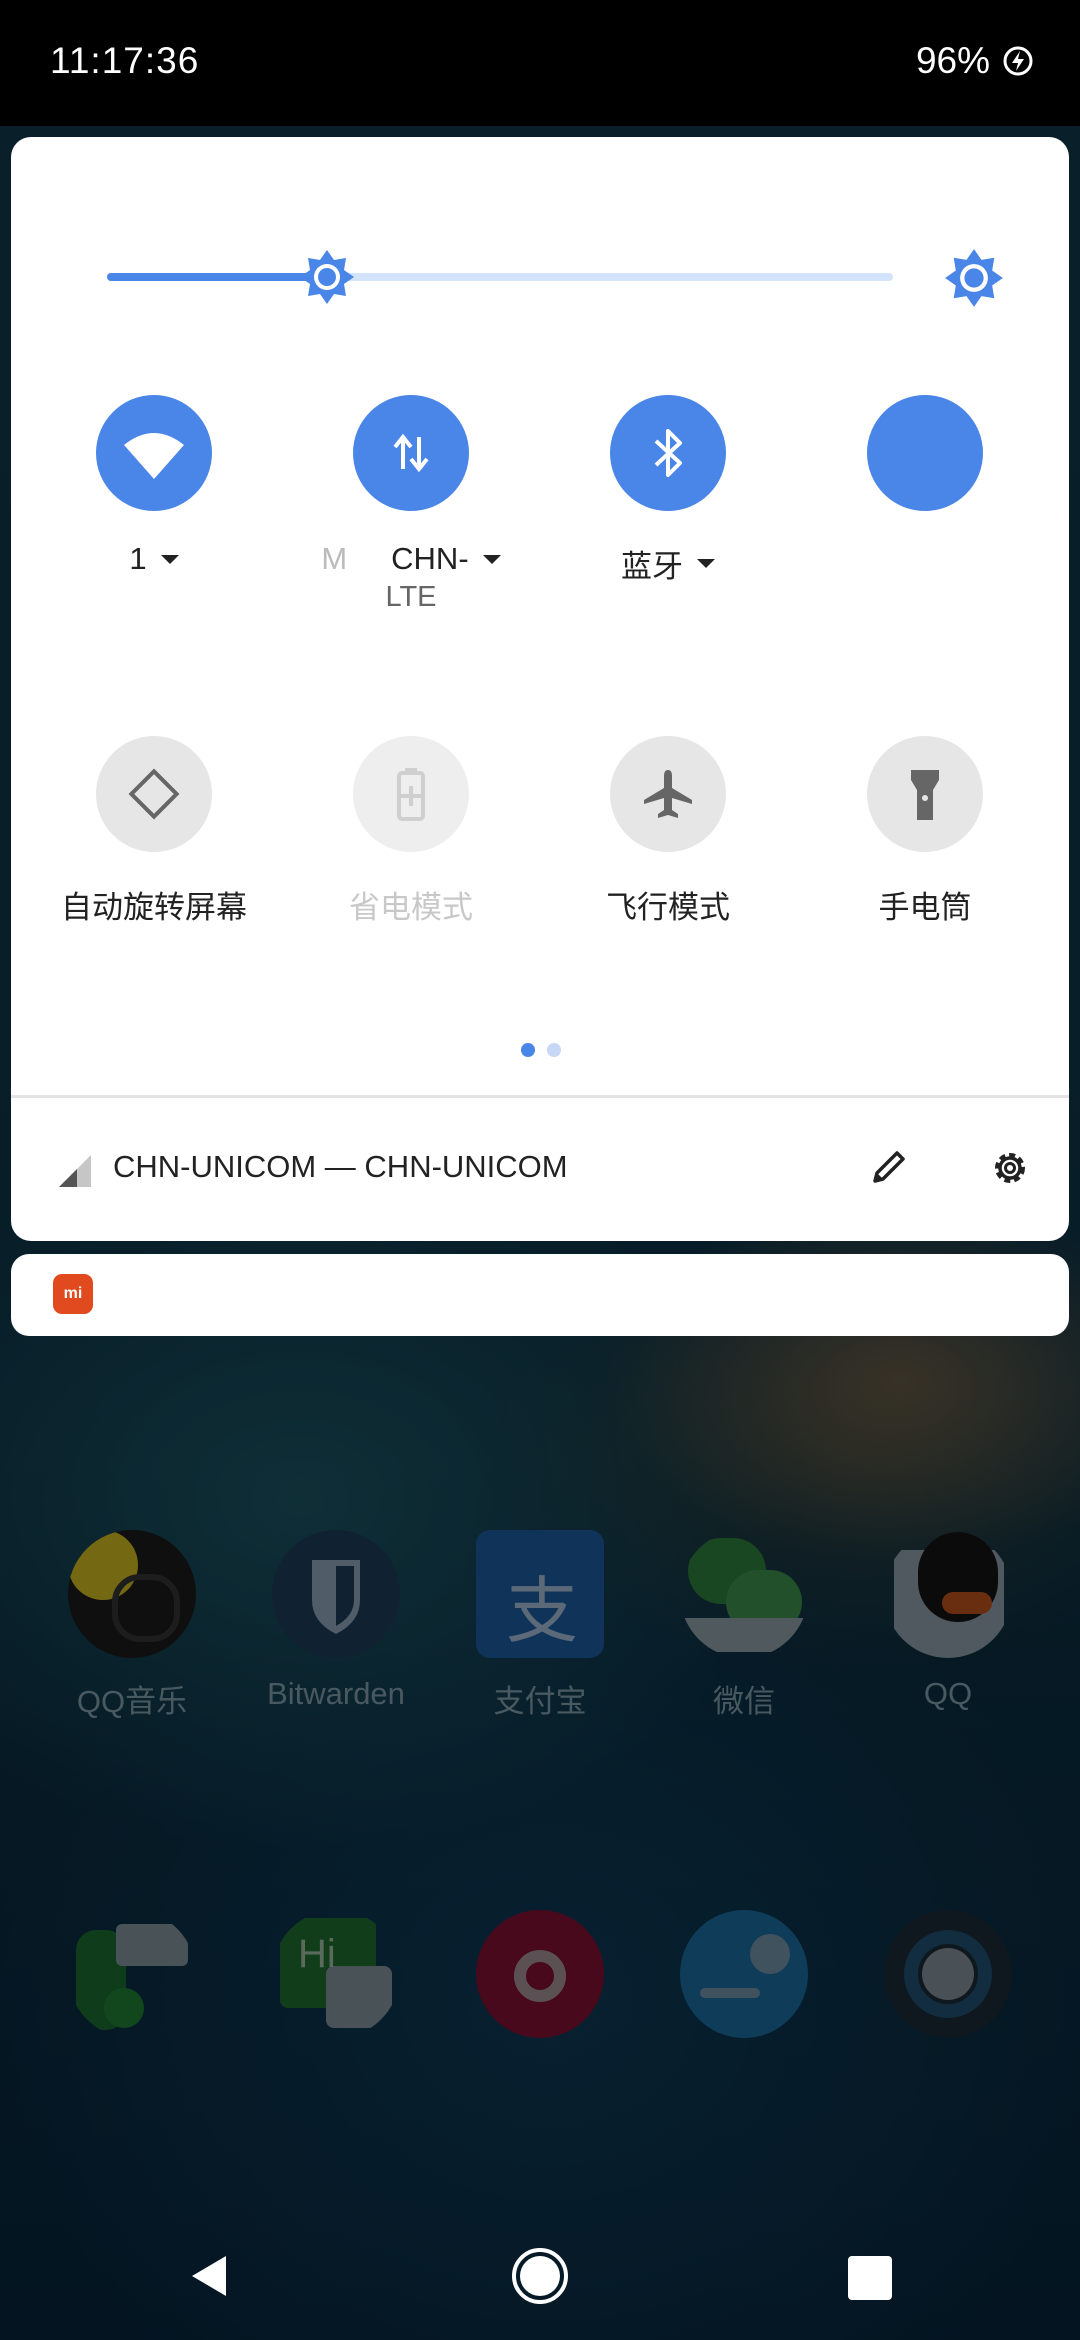  I want to click on auto-rotate-label: 自动旋转屏幕, so click(154, 907).